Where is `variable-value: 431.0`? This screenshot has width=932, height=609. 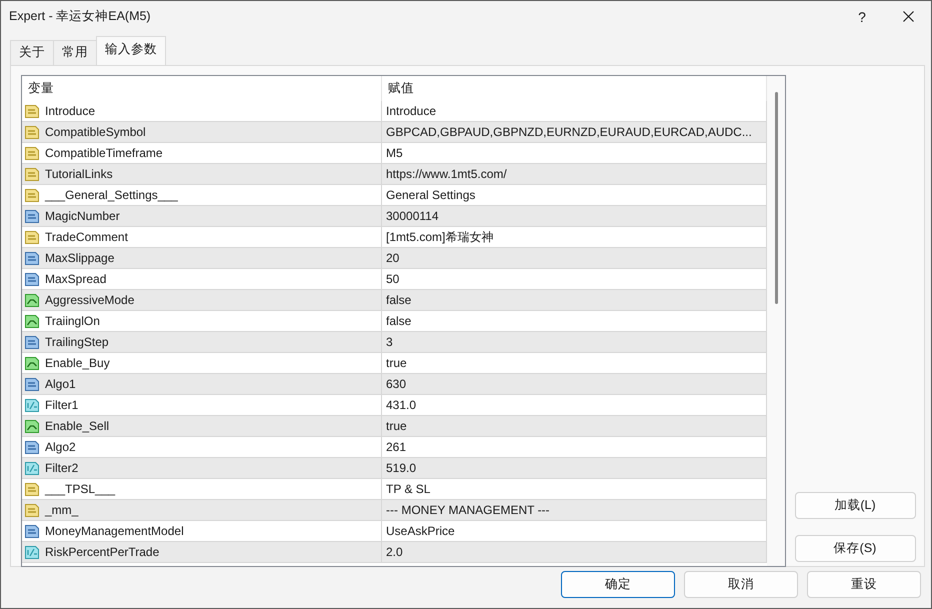
variable-value: 431.0 is located at coordinates (401, 405).